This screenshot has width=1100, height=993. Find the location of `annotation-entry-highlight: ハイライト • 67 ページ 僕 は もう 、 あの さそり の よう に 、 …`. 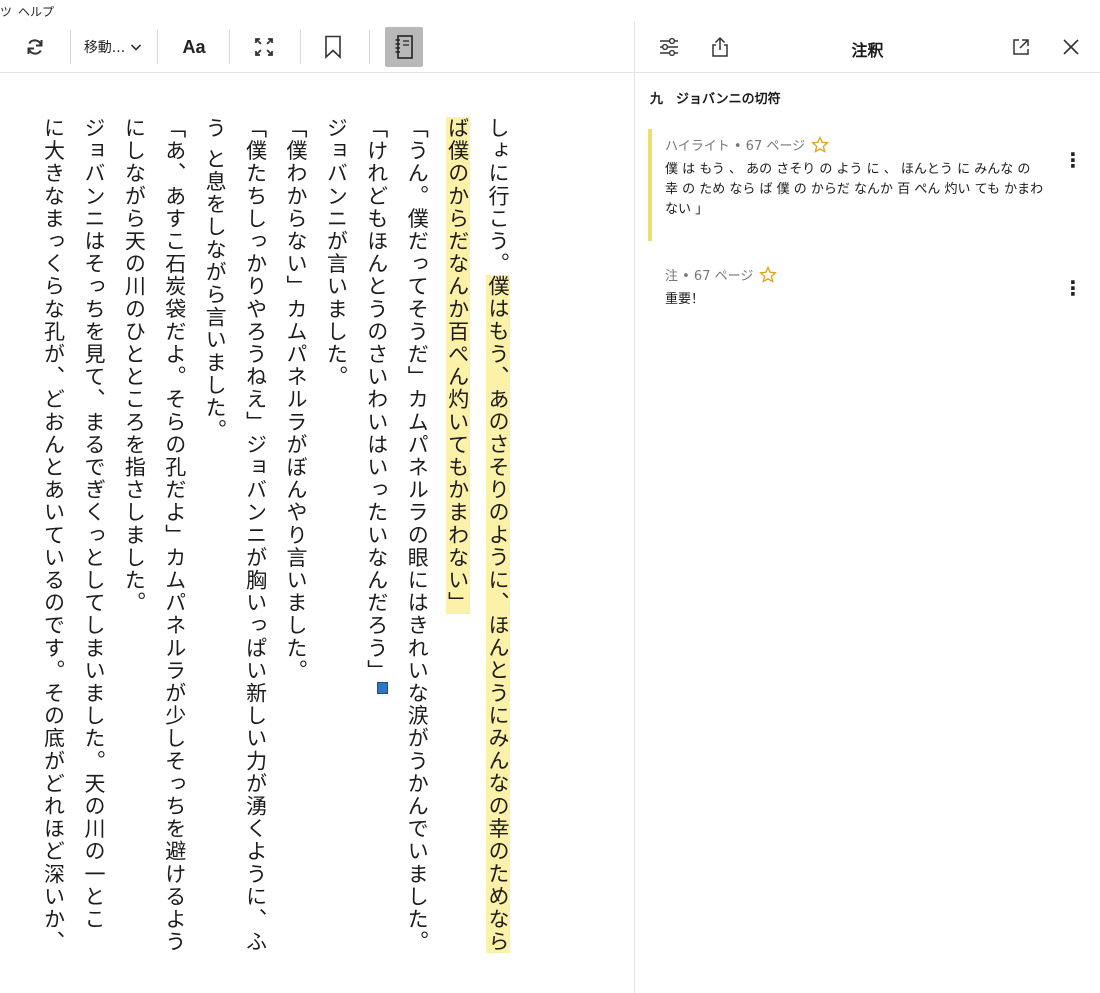

annotation-entry-highlight: ハイライト • 67 ページ 僕 は もう 、 あの さそり の よう に 、 … is located at coordinates (855, 177).